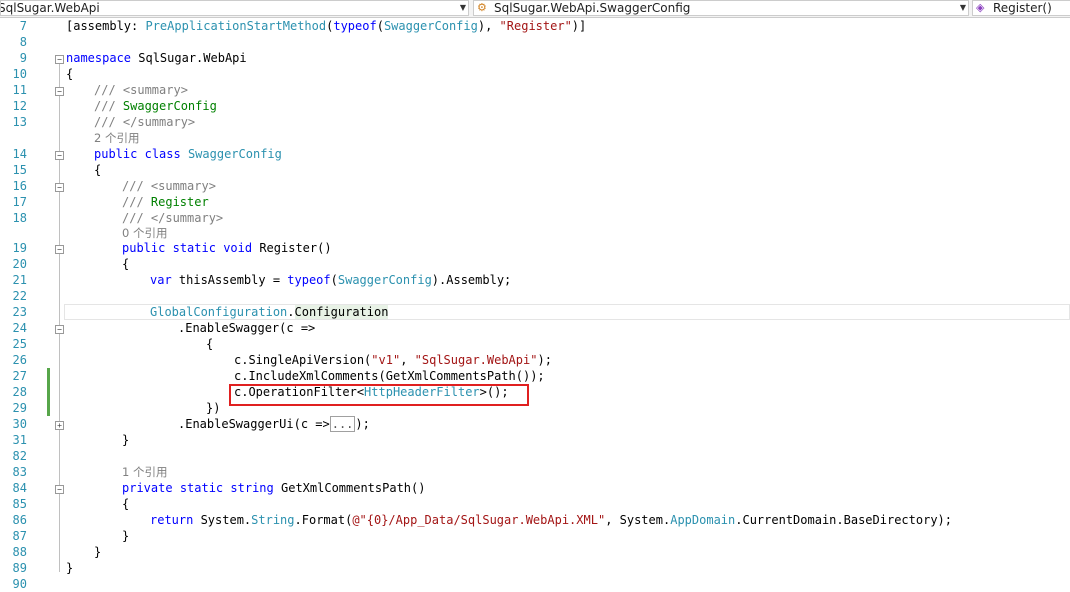 The width and height of the screenshot is (1070, 592). Describe the element at coordinates (19, 552) in the screenshot. I see `line-number: 88` at that location.